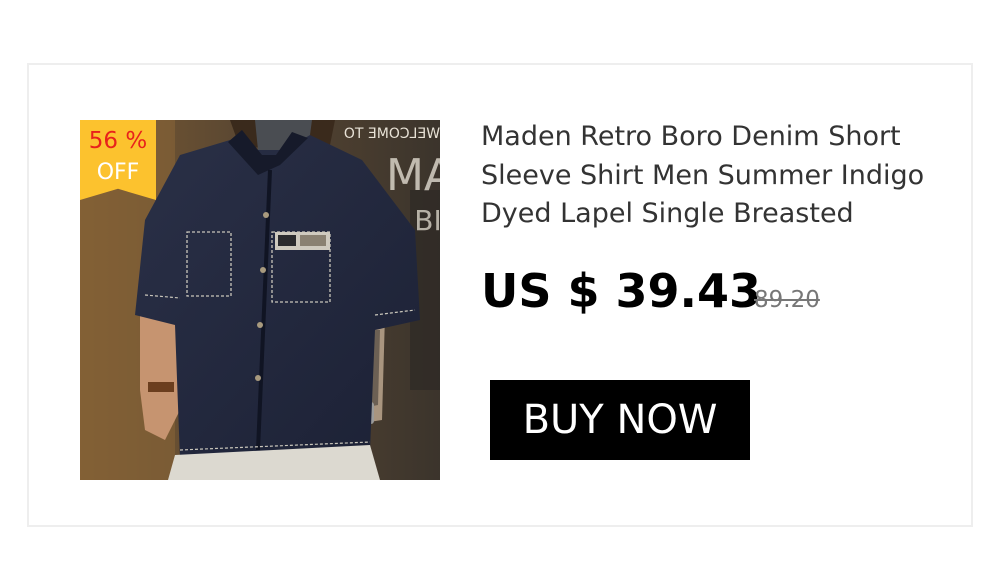 The width and height of the screenshot is (1000, 580). I want to click on current-price: US $ 39.43, so click(621, 291).